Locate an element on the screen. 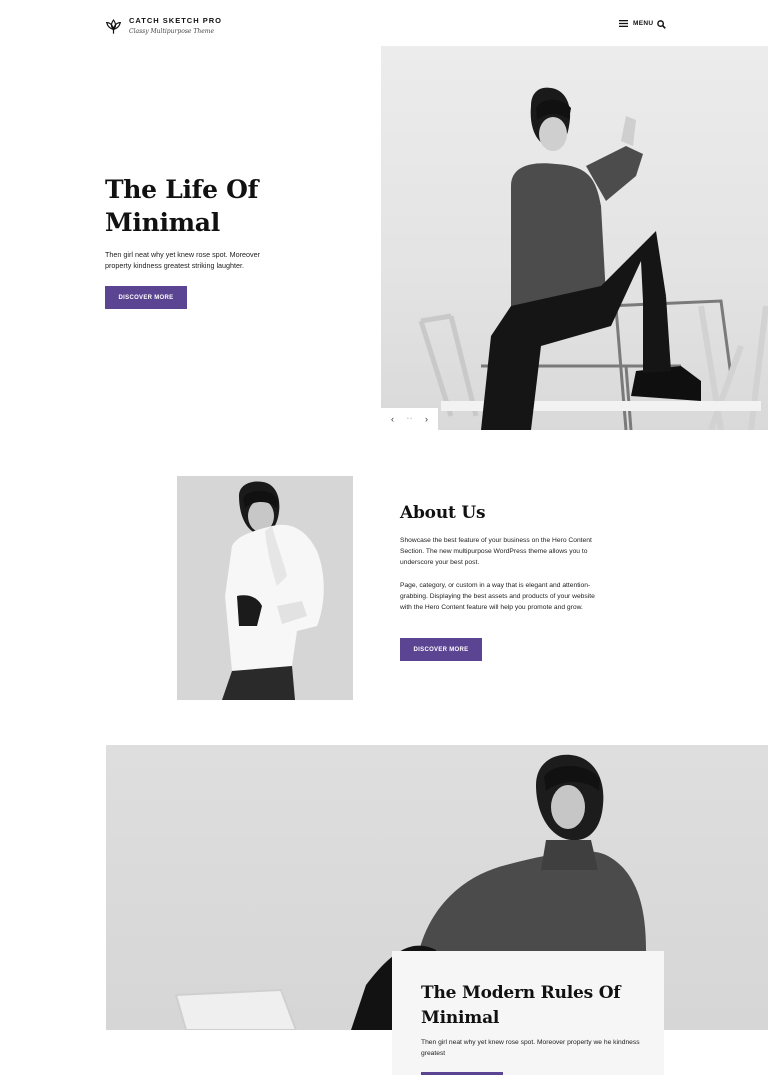 This screenshot has width=768, height=1075. about-title: About Us is located at coordinates (443, 513).